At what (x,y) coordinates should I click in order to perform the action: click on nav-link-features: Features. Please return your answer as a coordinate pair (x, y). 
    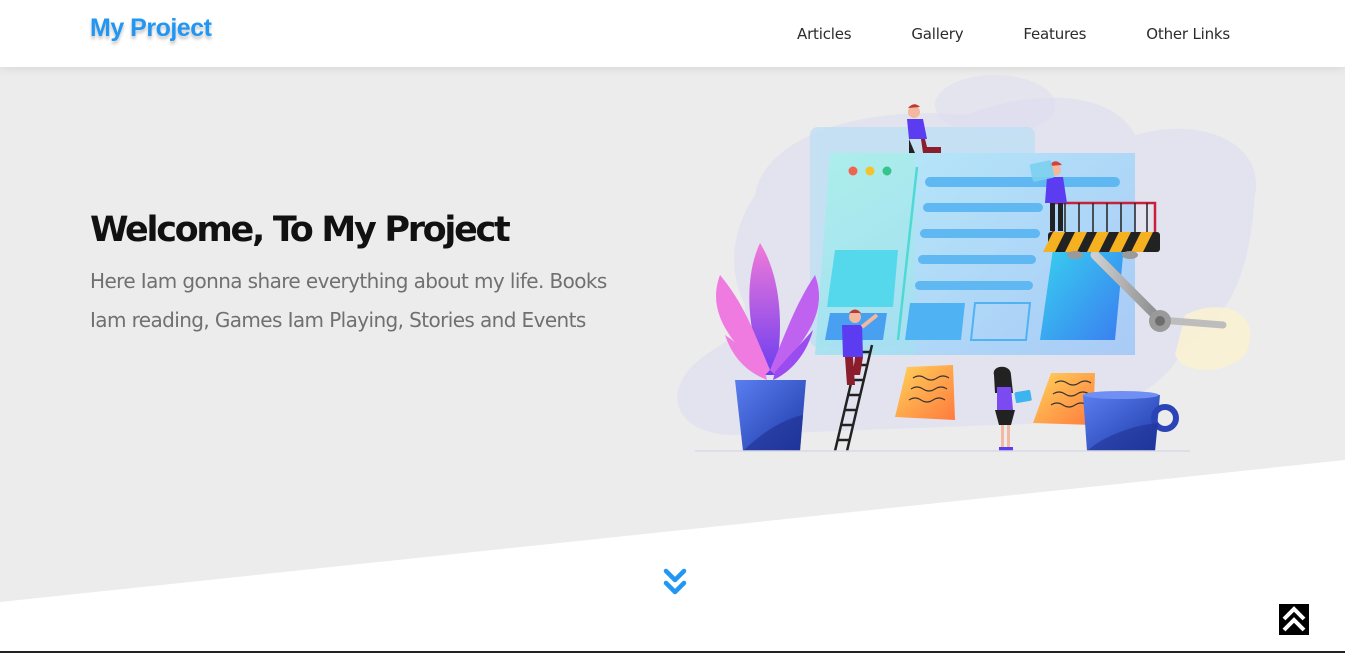
    Looking at the image, I should click on (1054, 34).